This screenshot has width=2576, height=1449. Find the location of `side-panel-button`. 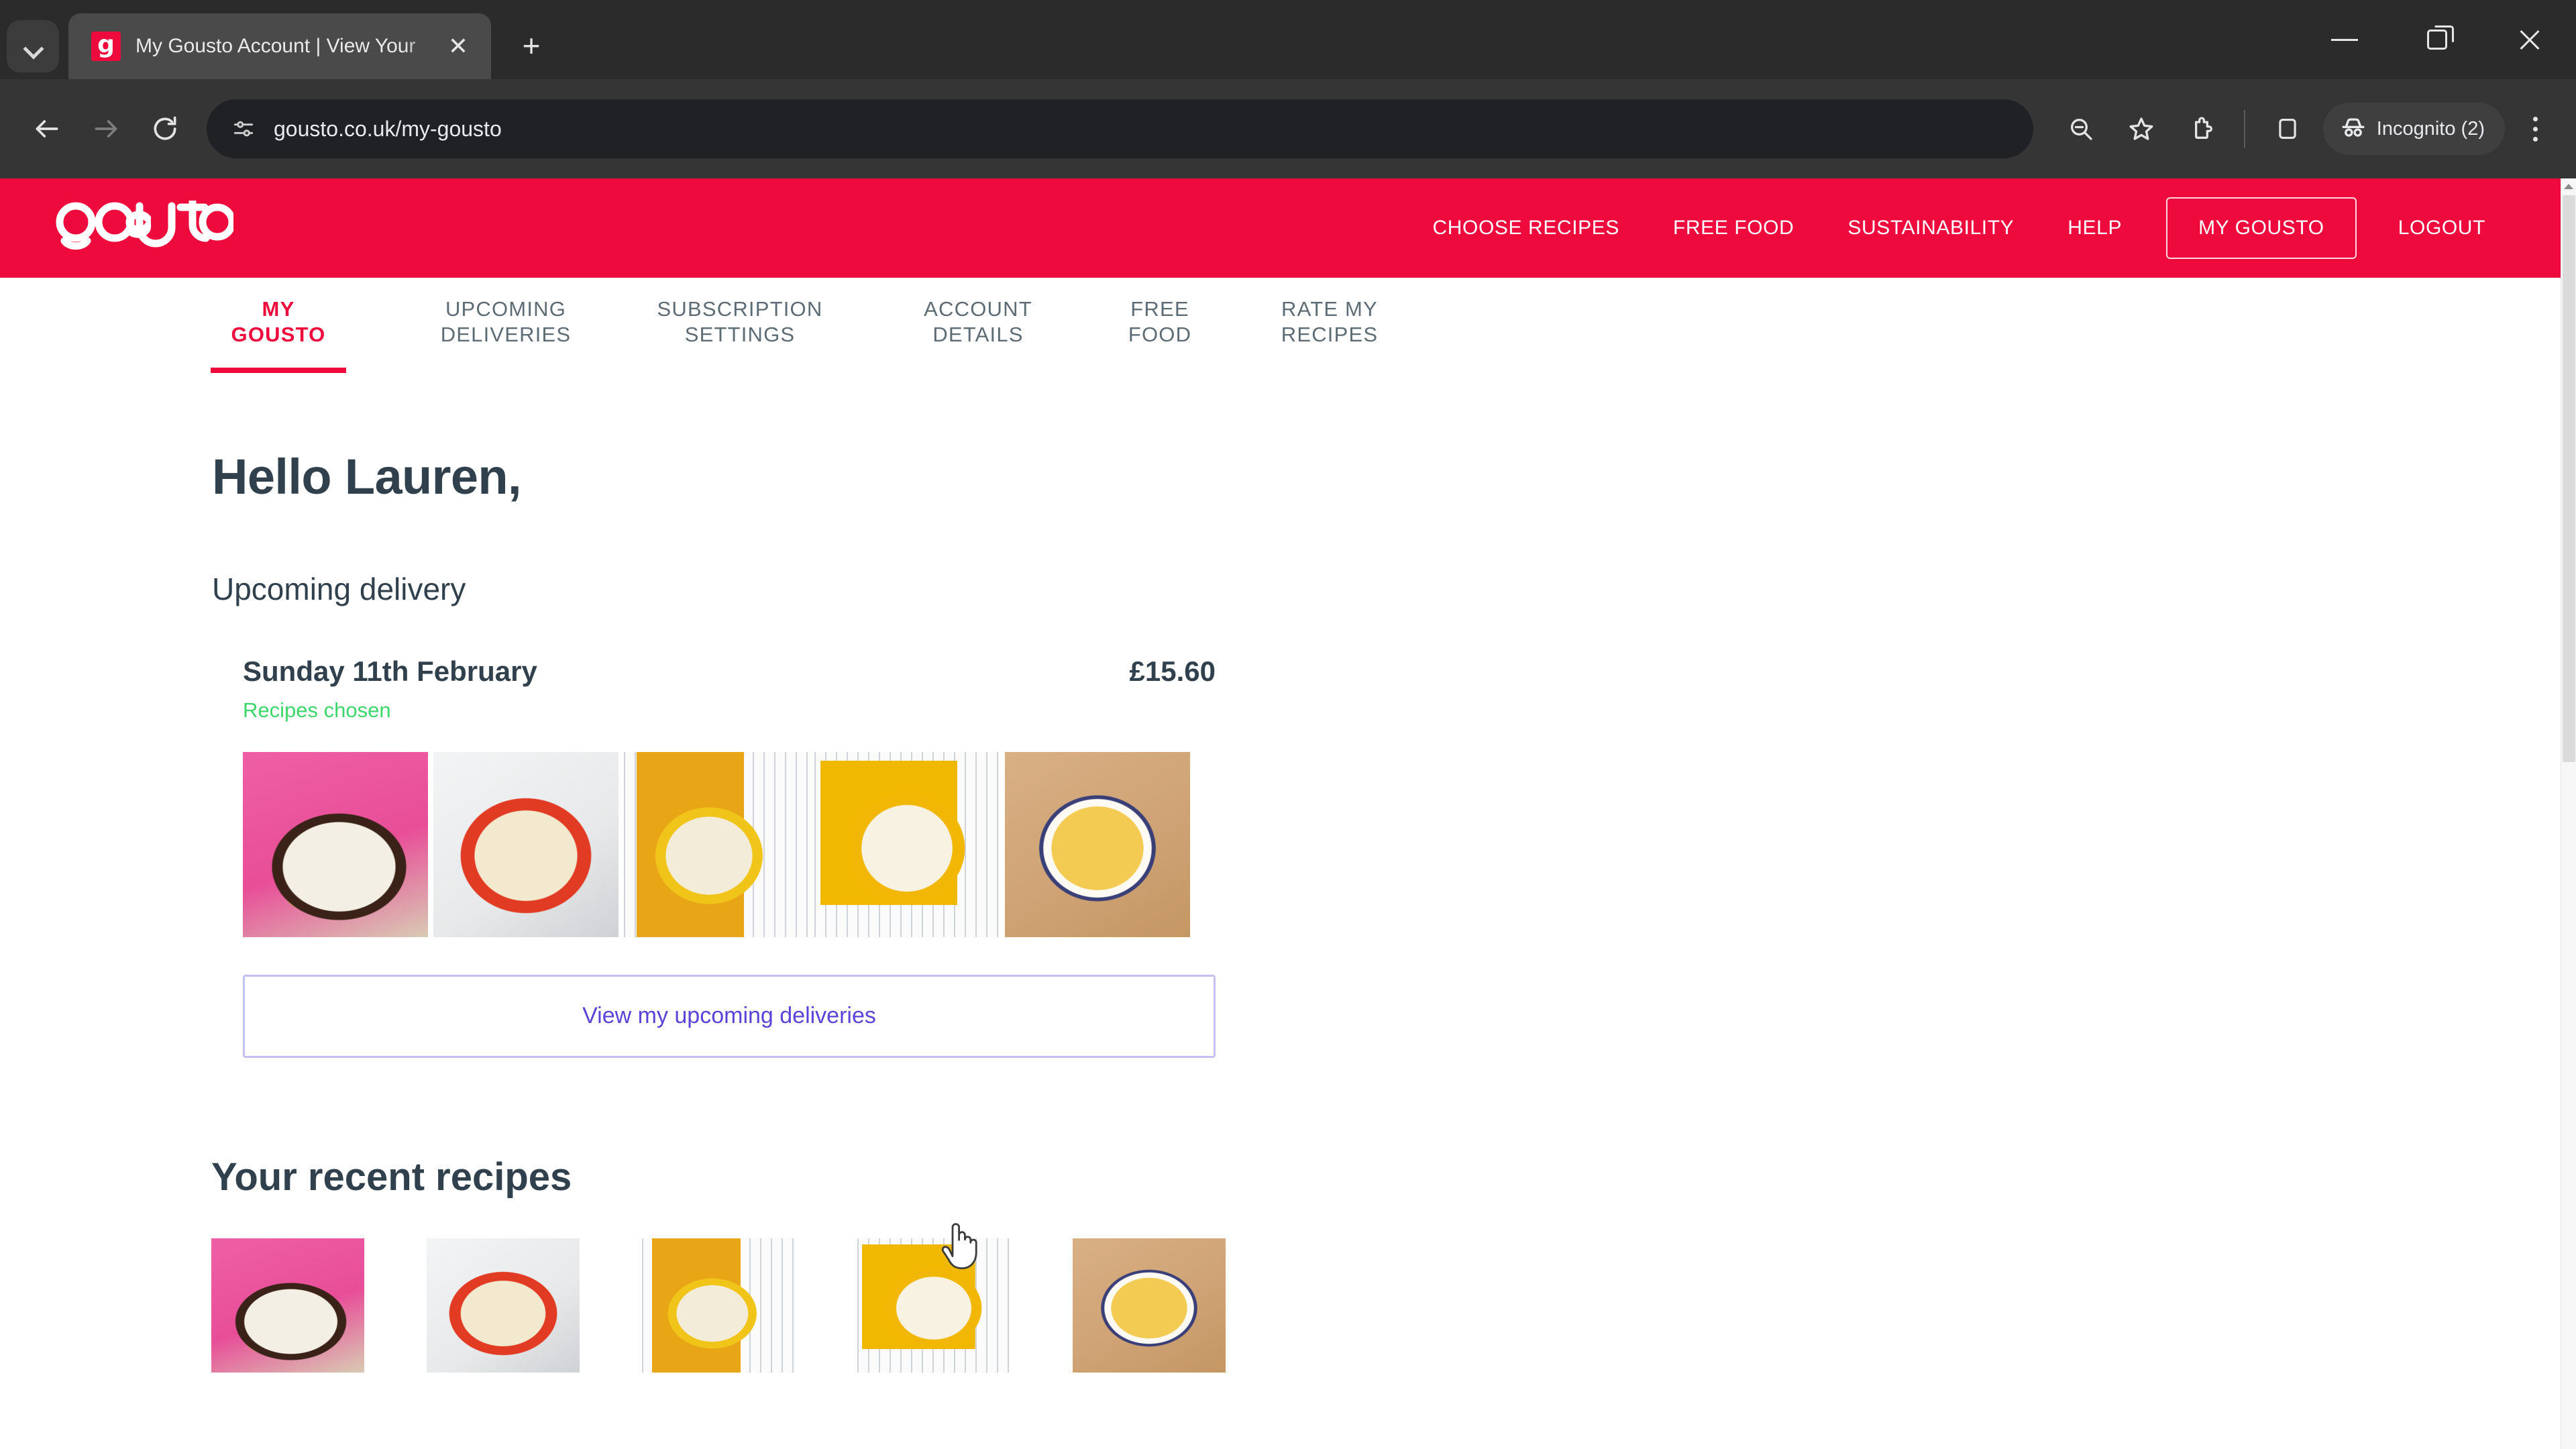

side-panel-button is located at coordinates (2287, 129).